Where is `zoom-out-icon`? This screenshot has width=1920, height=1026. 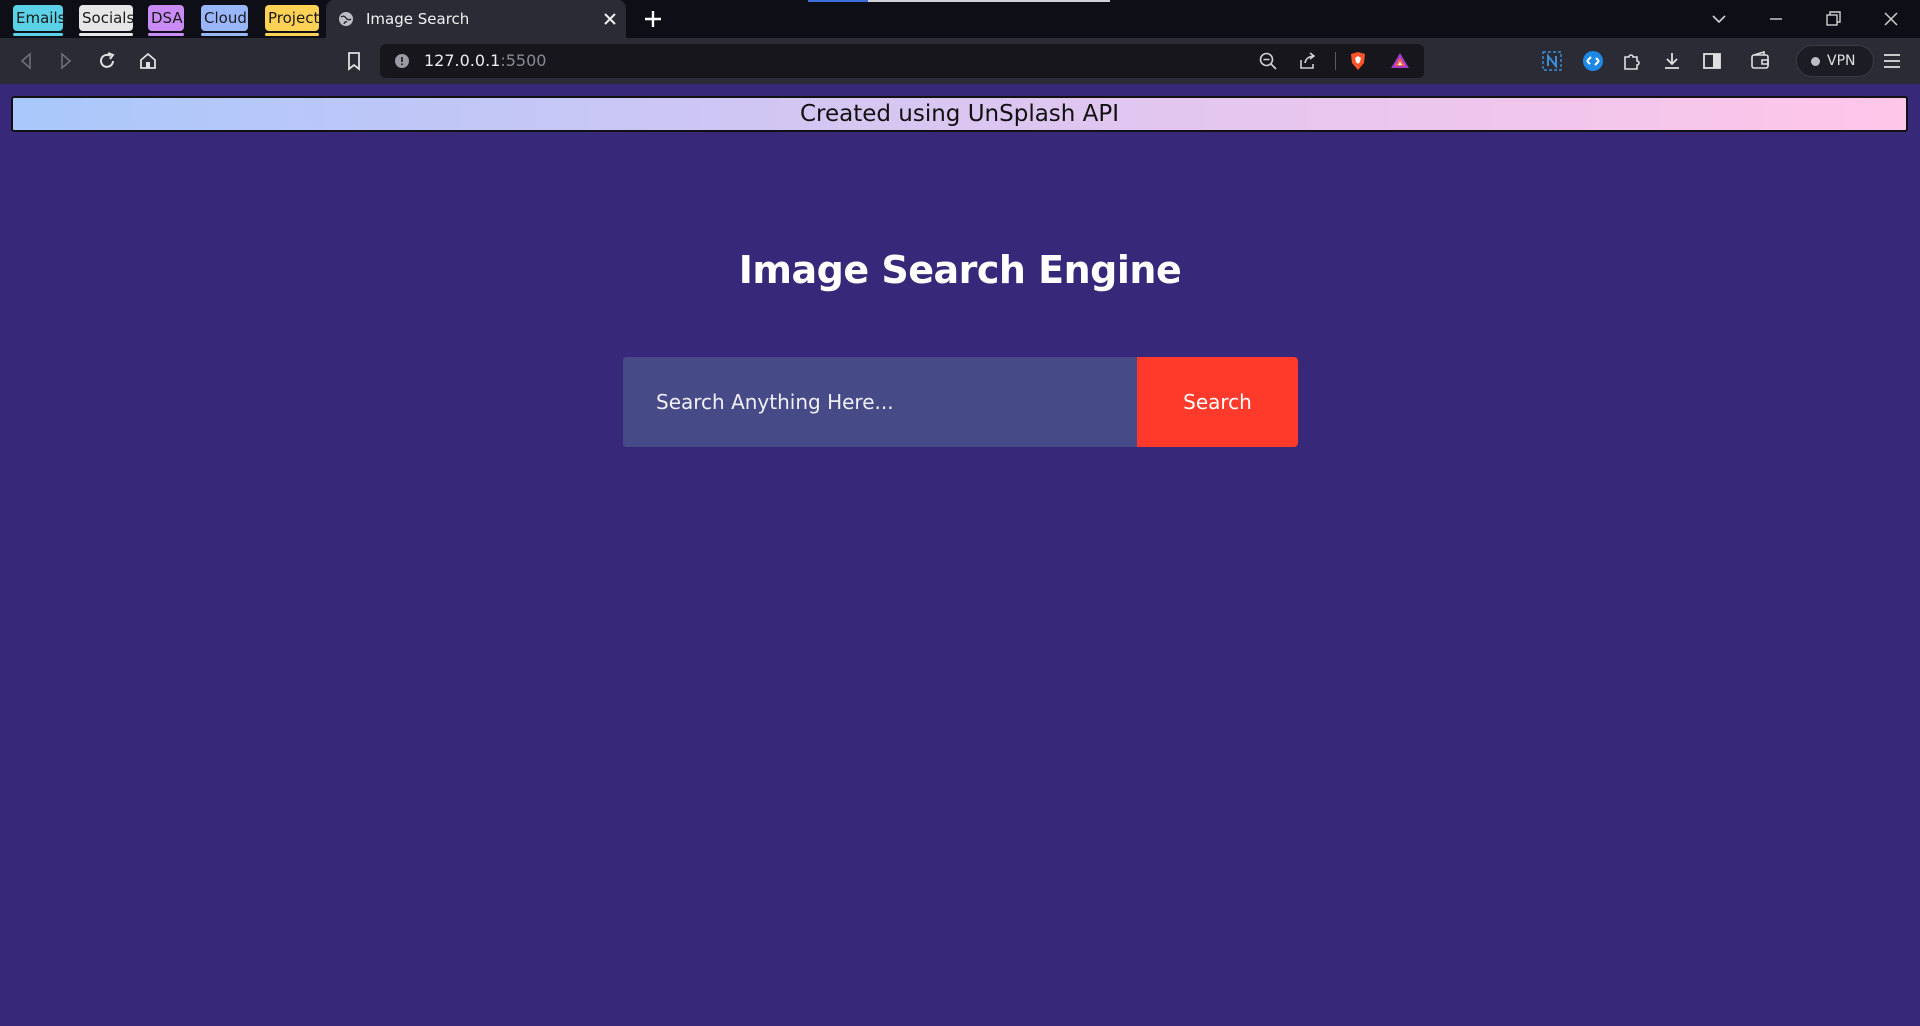
zoom-out-icon is located at coordinates (1268, 61).